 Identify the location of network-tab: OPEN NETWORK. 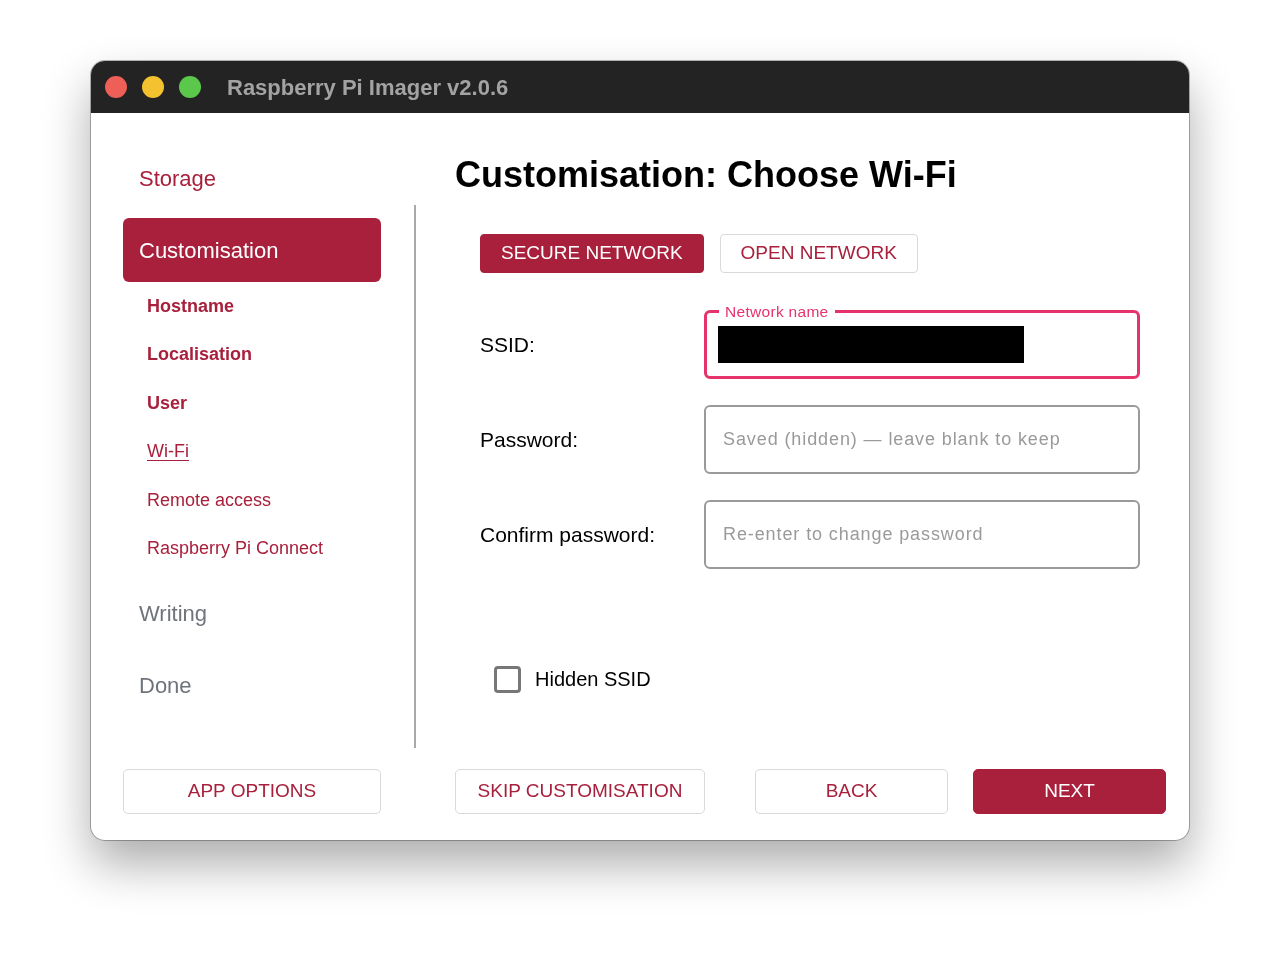
(818, 253).